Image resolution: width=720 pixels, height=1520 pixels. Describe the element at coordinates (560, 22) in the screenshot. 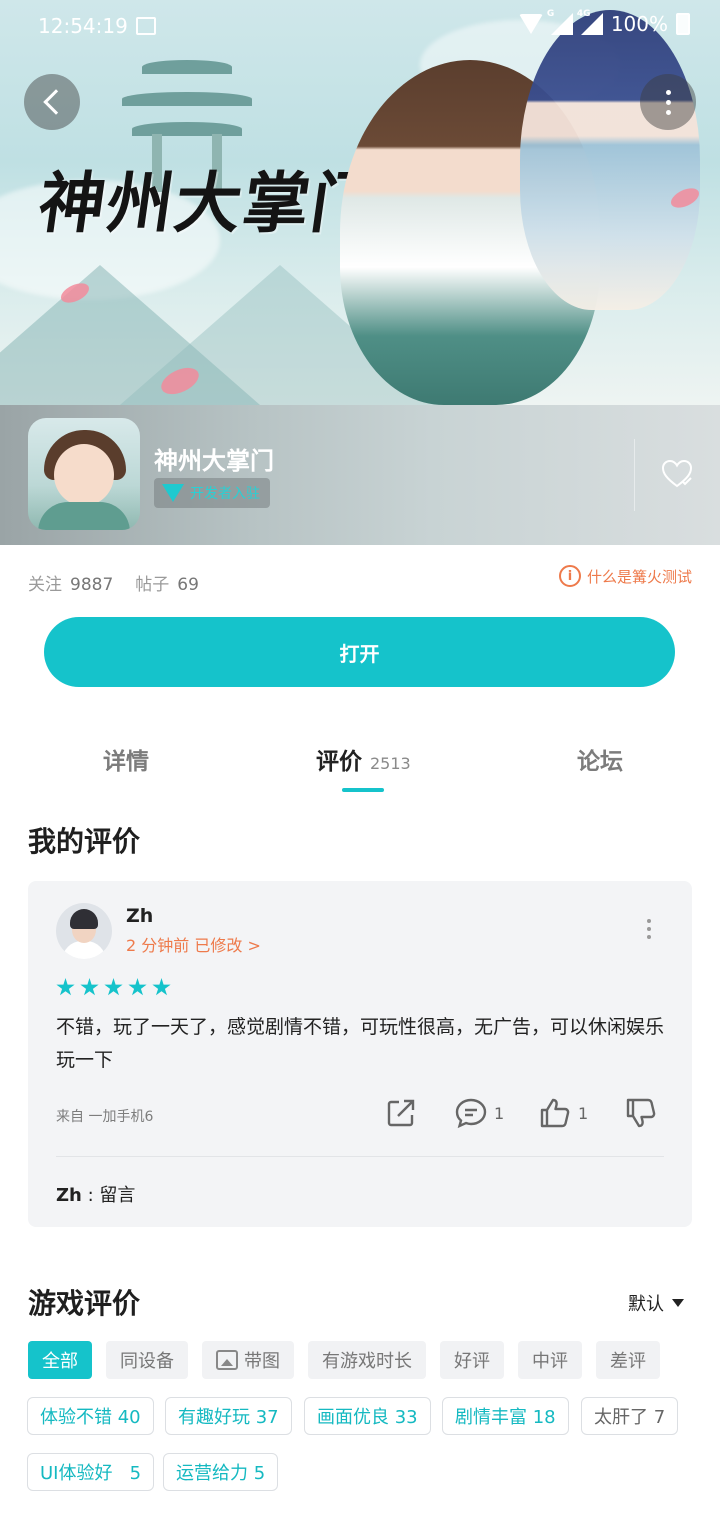

I see `signal-icon: G` at that location.